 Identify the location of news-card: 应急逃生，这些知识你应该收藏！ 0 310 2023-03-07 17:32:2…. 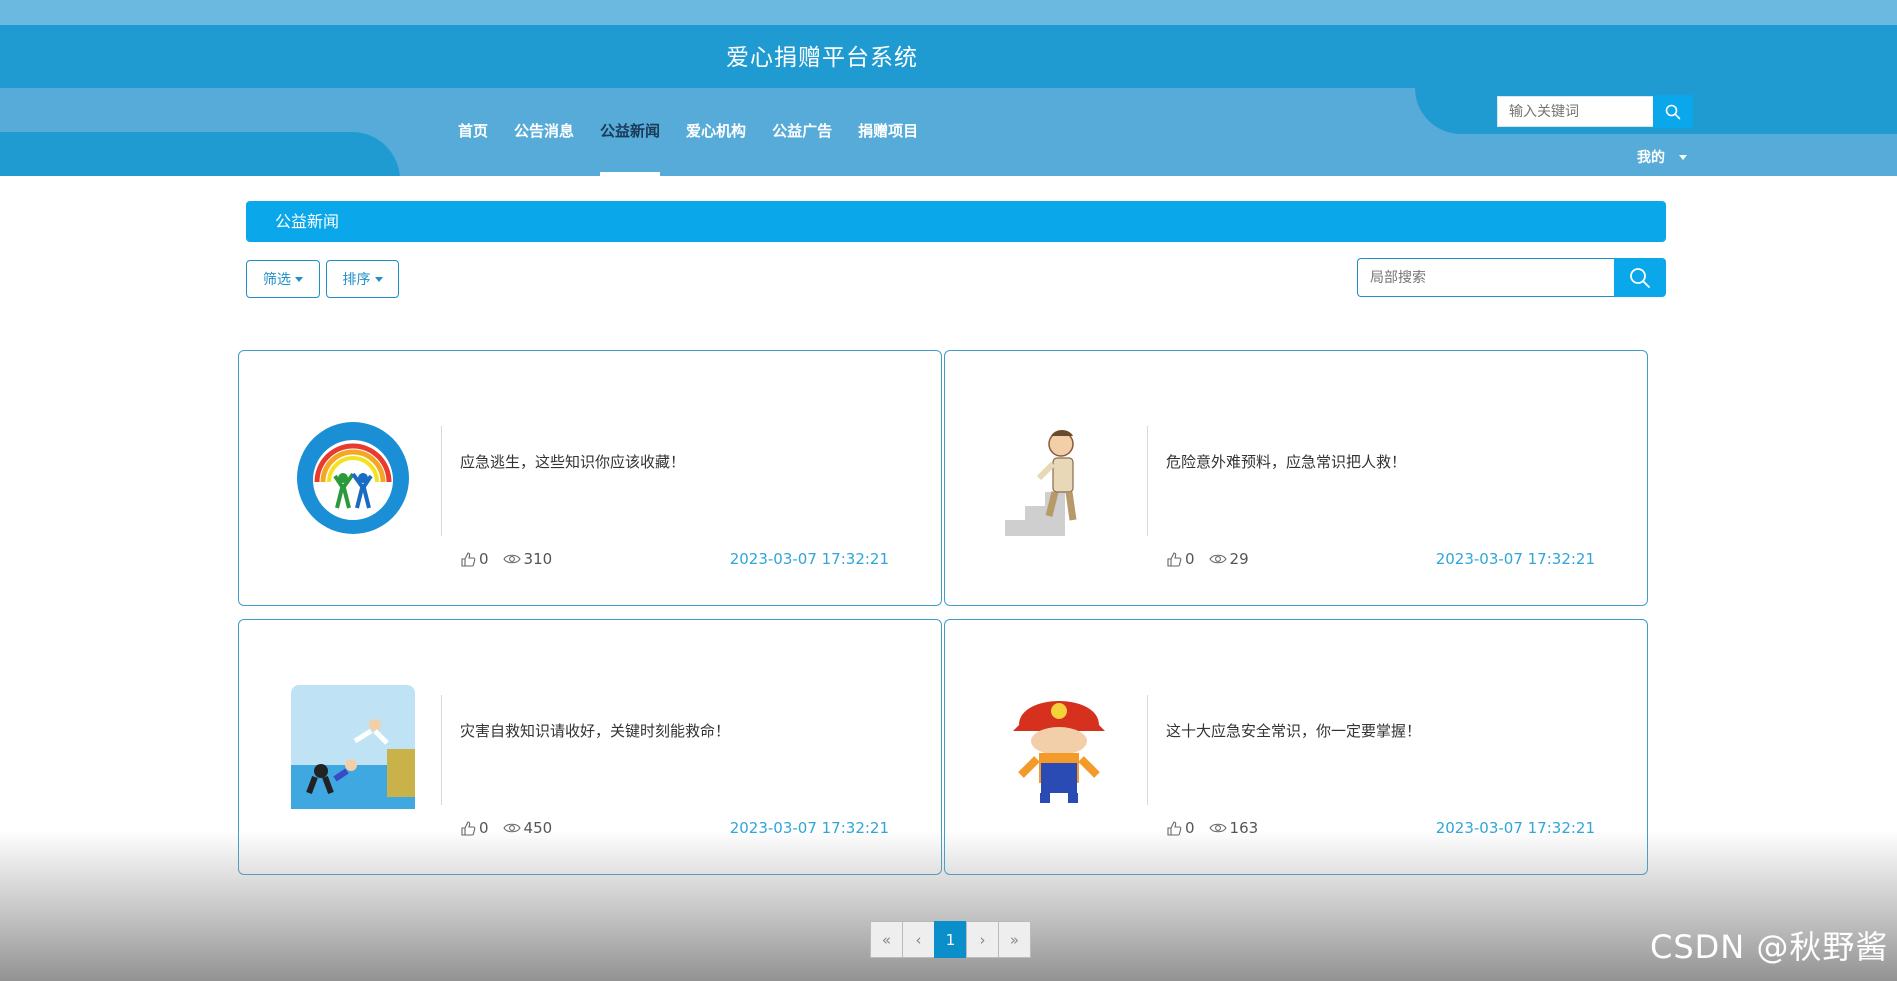
(590, 478).